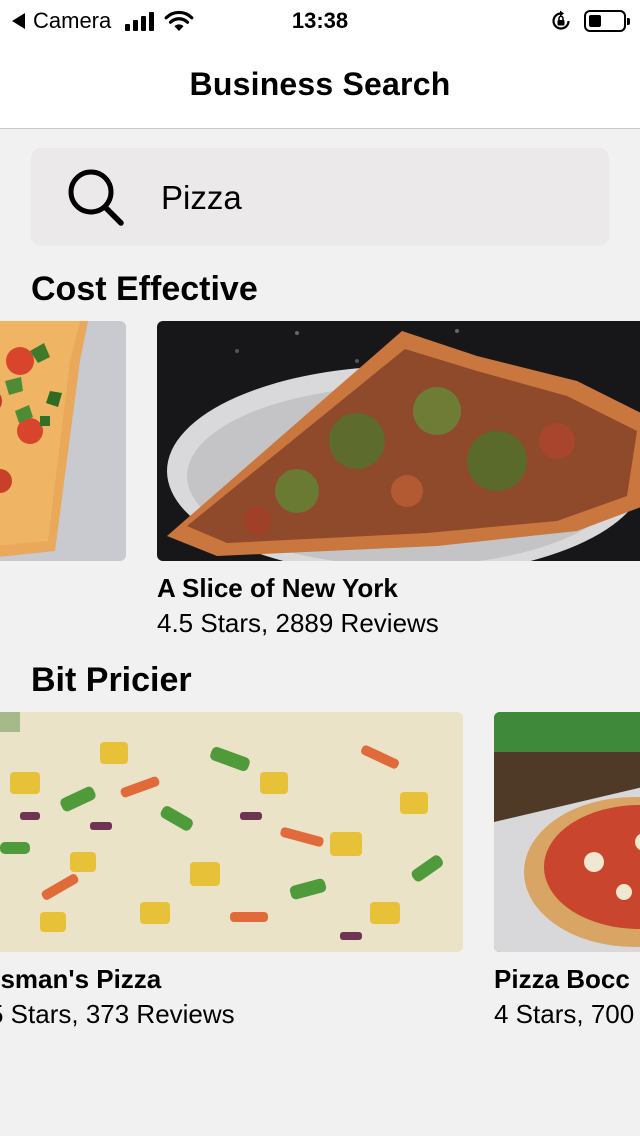 The height and width of the screenshot is (1136, 640). I want to click on business-rating: 5 Stars, 373 Reviews, so click(117, 1014).